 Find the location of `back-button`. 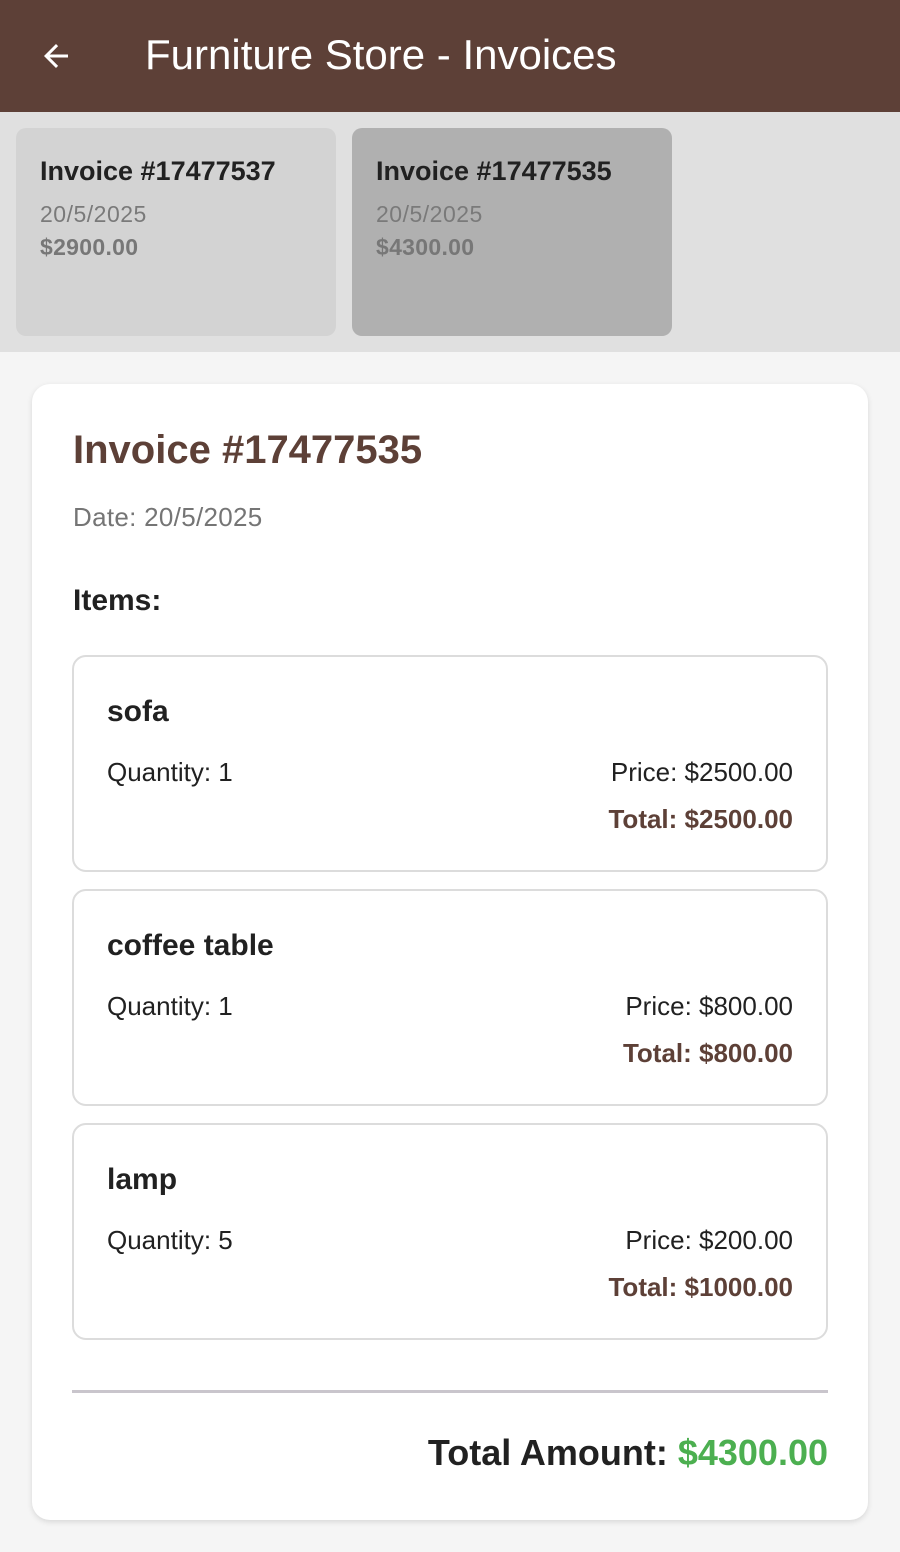

back-button is located at coordinates (56, 56).